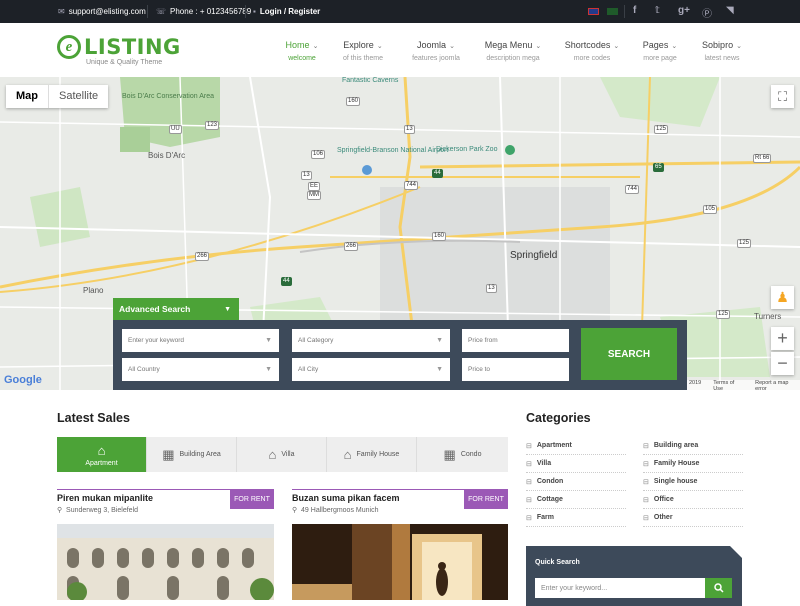  What do you see at coordinates (728, 385) in the screenshot?
I see `terms-link: Terms of Use` at bounding box center [728, 385].